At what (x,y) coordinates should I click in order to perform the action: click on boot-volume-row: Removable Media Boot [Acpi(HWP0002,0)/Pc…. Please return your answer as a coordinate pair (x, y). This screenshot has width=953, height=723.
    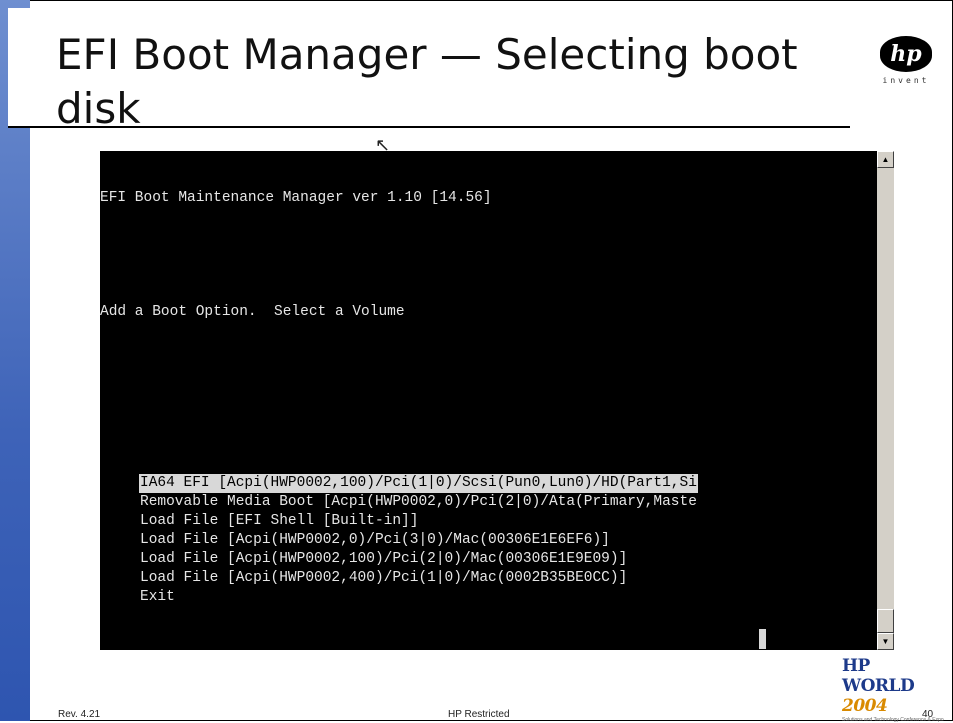
    Looking at the image, I should click on (399, 502).